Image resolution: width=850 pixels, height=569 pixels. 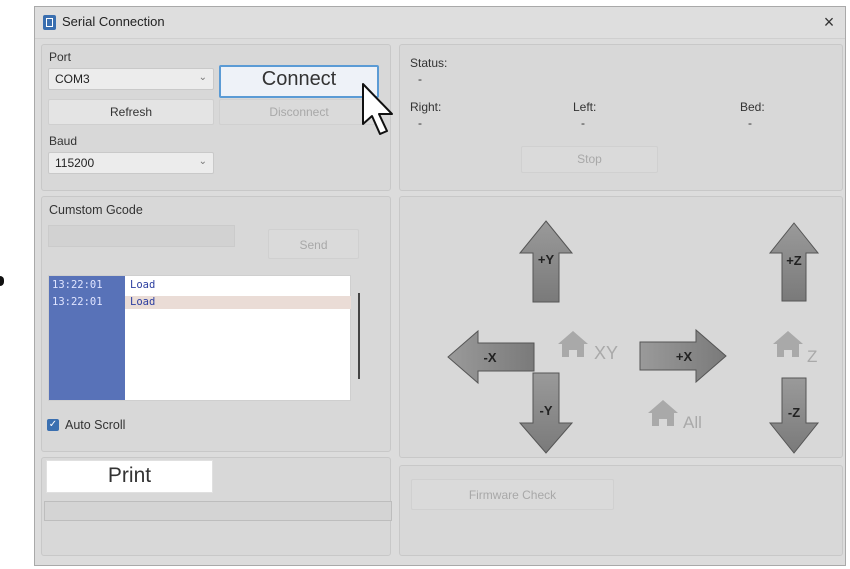 What do you see at coordinates (589, 159) in the screenshot?
I see `stop-button: Stop` at bounding box center [589, 159].